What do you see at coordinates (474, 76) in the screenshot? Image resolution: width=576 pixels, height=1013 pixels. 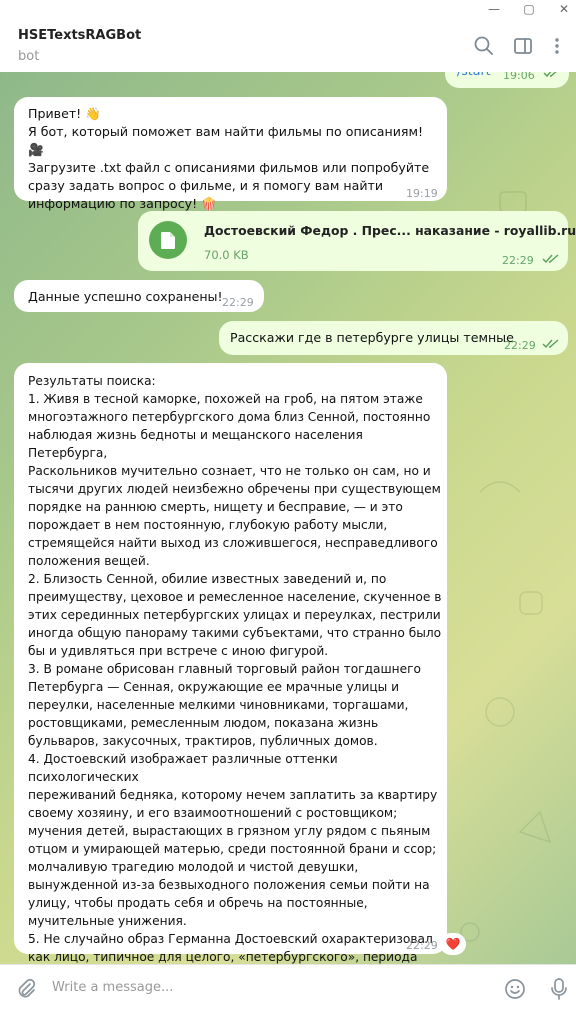 I see `message-text: /start` at bounding box center [474, 76].